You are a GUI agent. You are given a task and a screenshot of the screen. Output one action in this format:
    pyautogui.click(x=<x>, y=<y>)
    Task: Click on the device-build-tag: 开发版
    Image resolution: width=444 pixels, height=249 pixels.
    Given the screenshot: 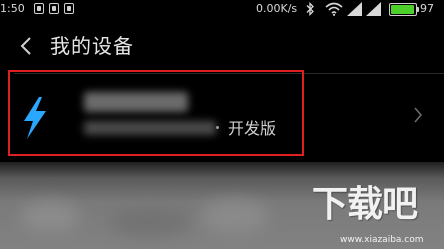 What is the action you would take?
    pyautogui.click(x=252, y=128)
    